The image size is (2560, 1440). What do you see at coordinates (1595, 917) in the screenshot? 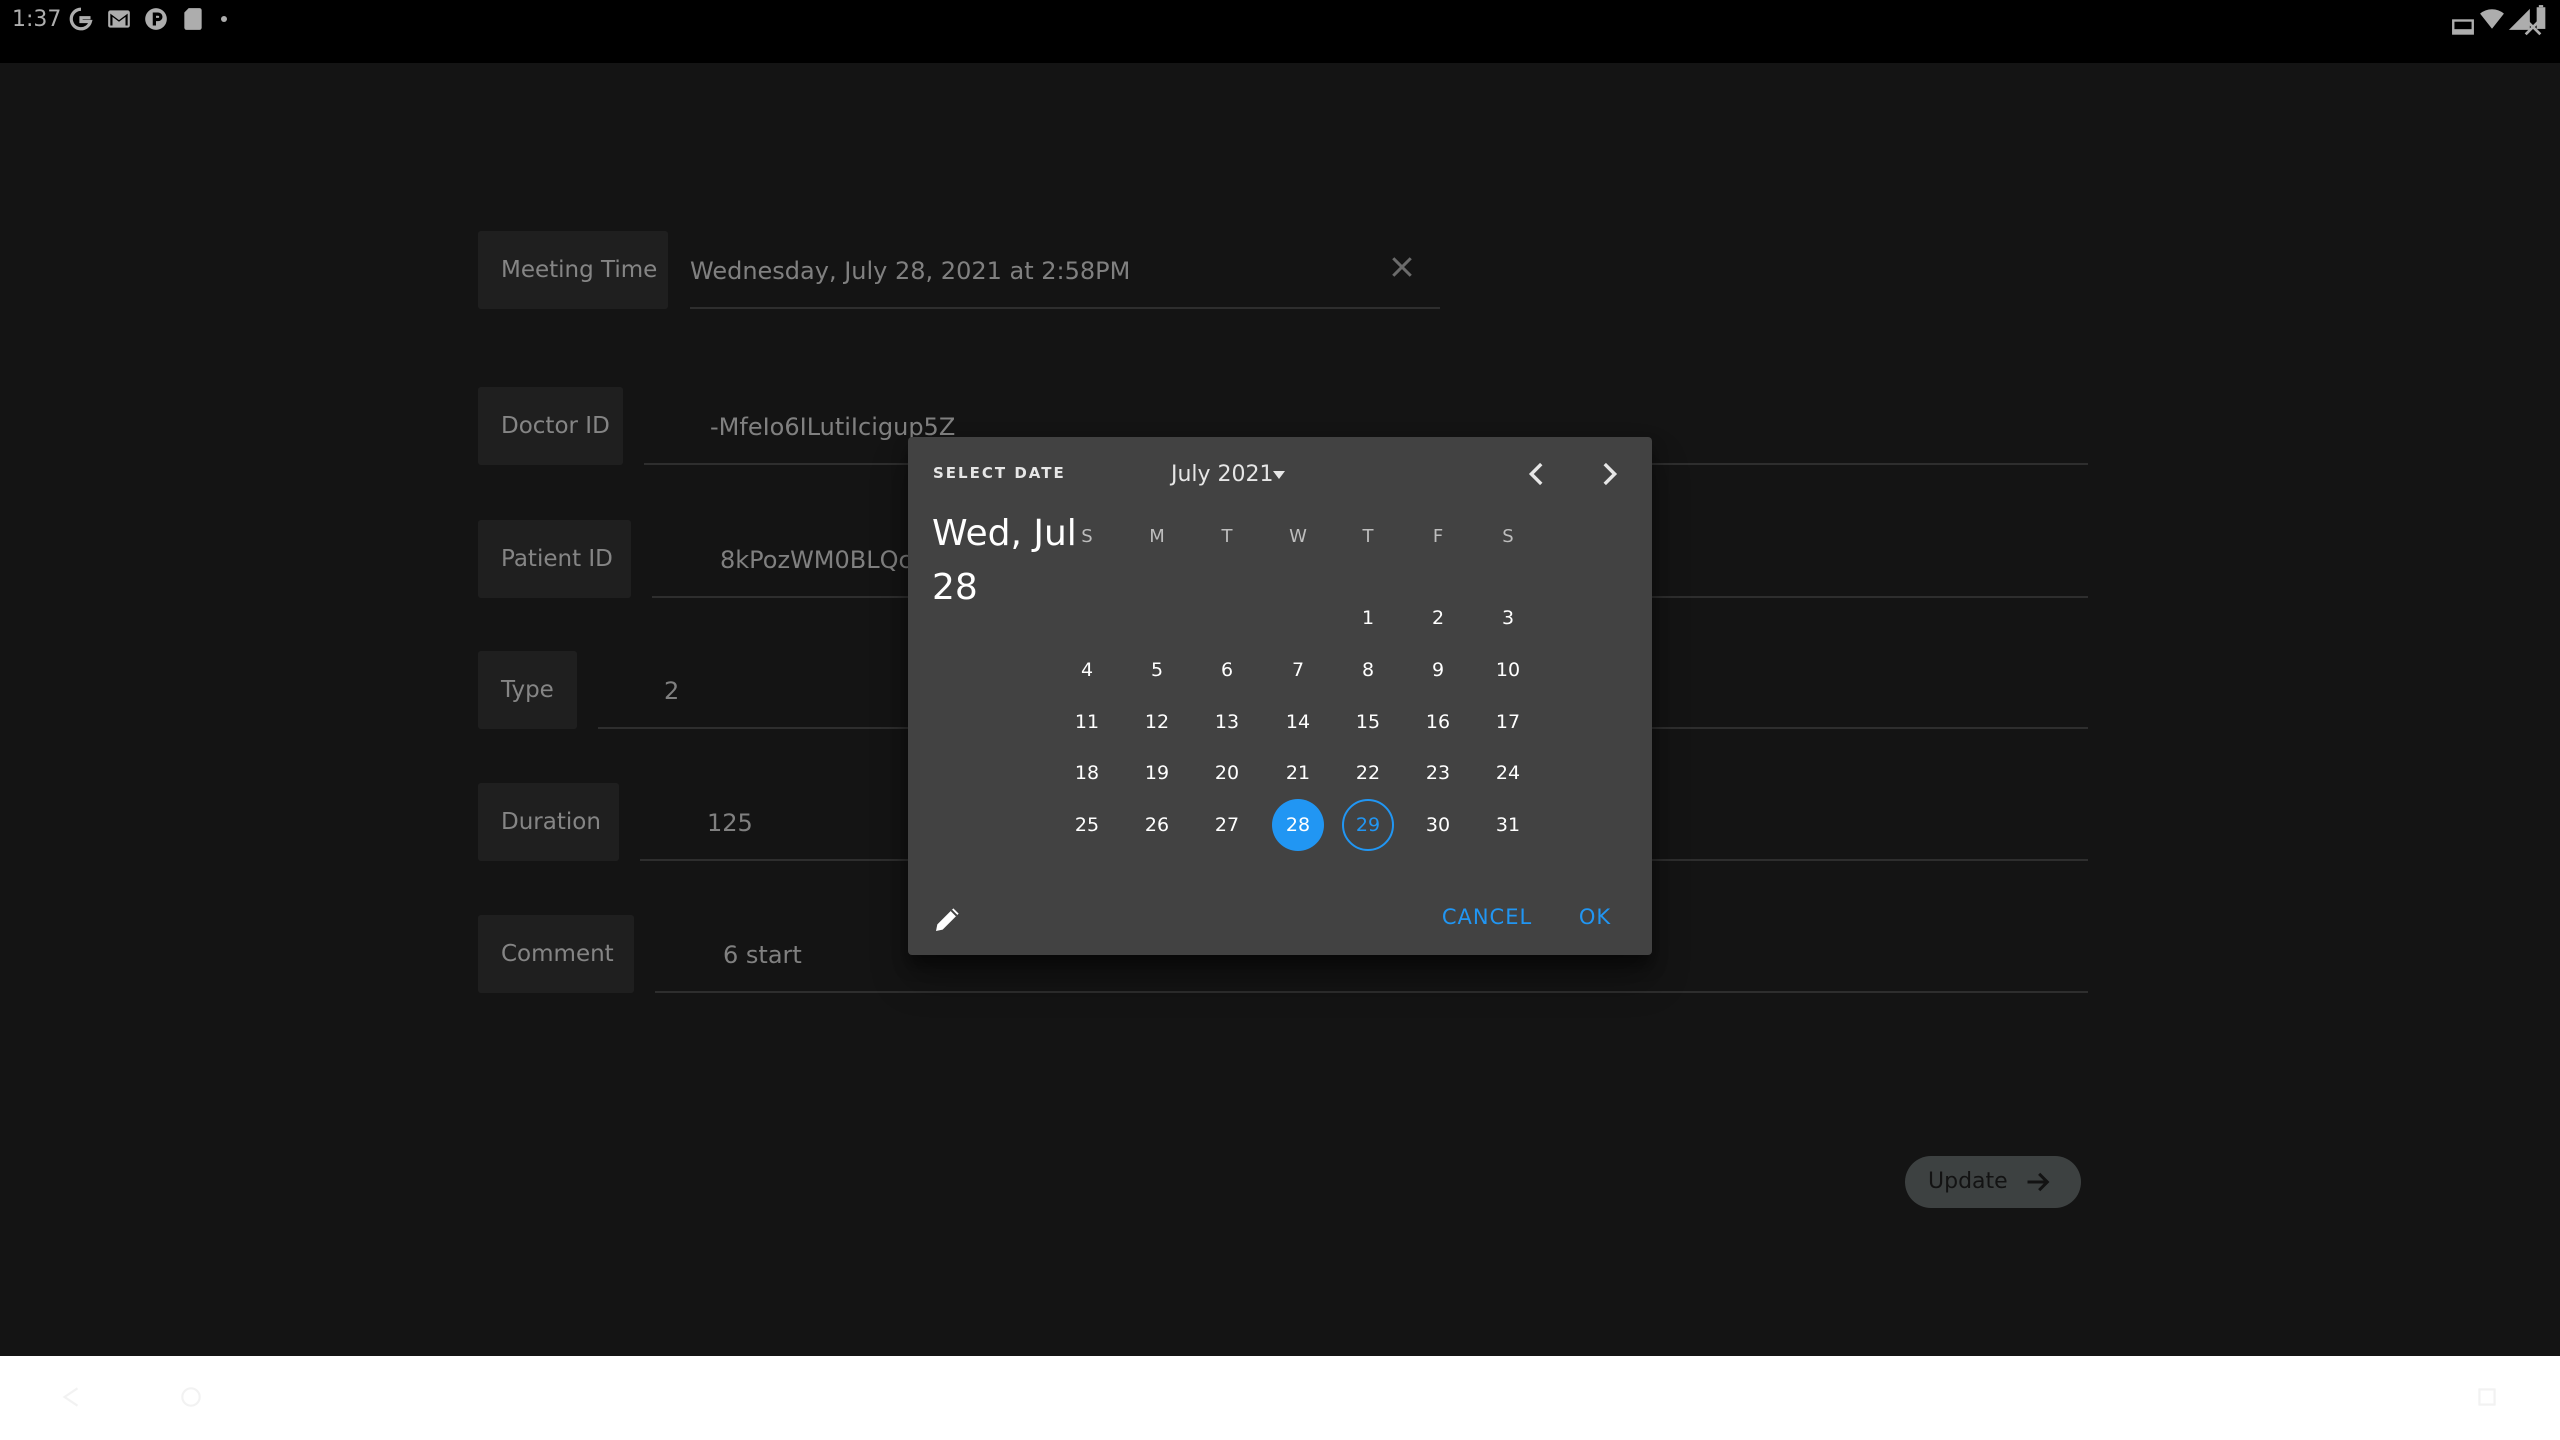
I see `ok-button: OK` at bounding box center [1595, 917].